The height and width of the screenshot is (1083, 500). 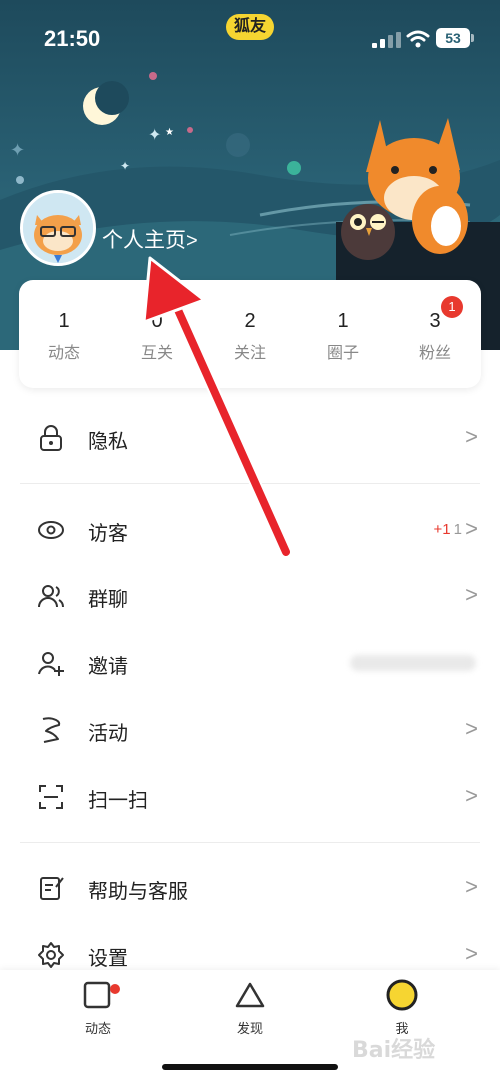 What do you see at coordinates (115, 989) in the screenshot?
I see `notification-dot` at bounding box center [115, 989].